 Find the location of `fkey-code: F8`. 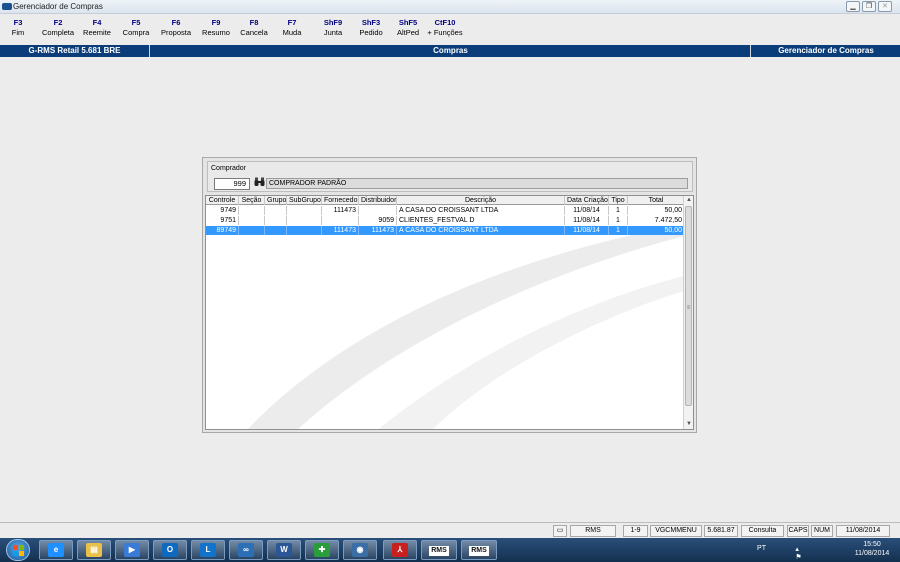

fkey-code: F8 is located at coordinates (254, 22).